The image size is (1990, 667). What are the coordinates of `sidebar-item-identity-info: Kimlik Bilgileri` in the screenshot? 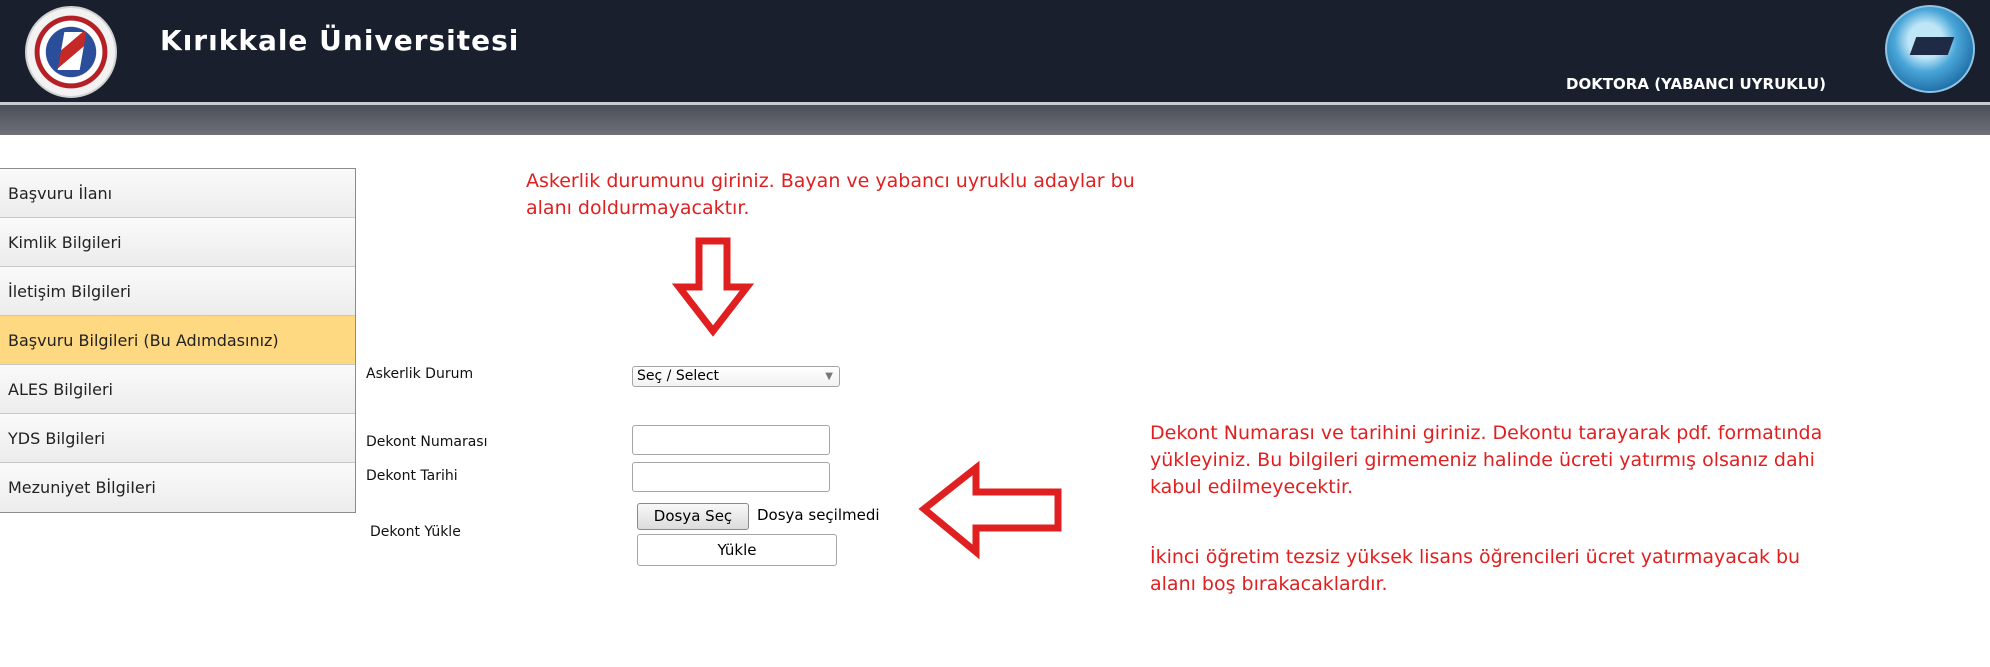 It's located at (177, 242).